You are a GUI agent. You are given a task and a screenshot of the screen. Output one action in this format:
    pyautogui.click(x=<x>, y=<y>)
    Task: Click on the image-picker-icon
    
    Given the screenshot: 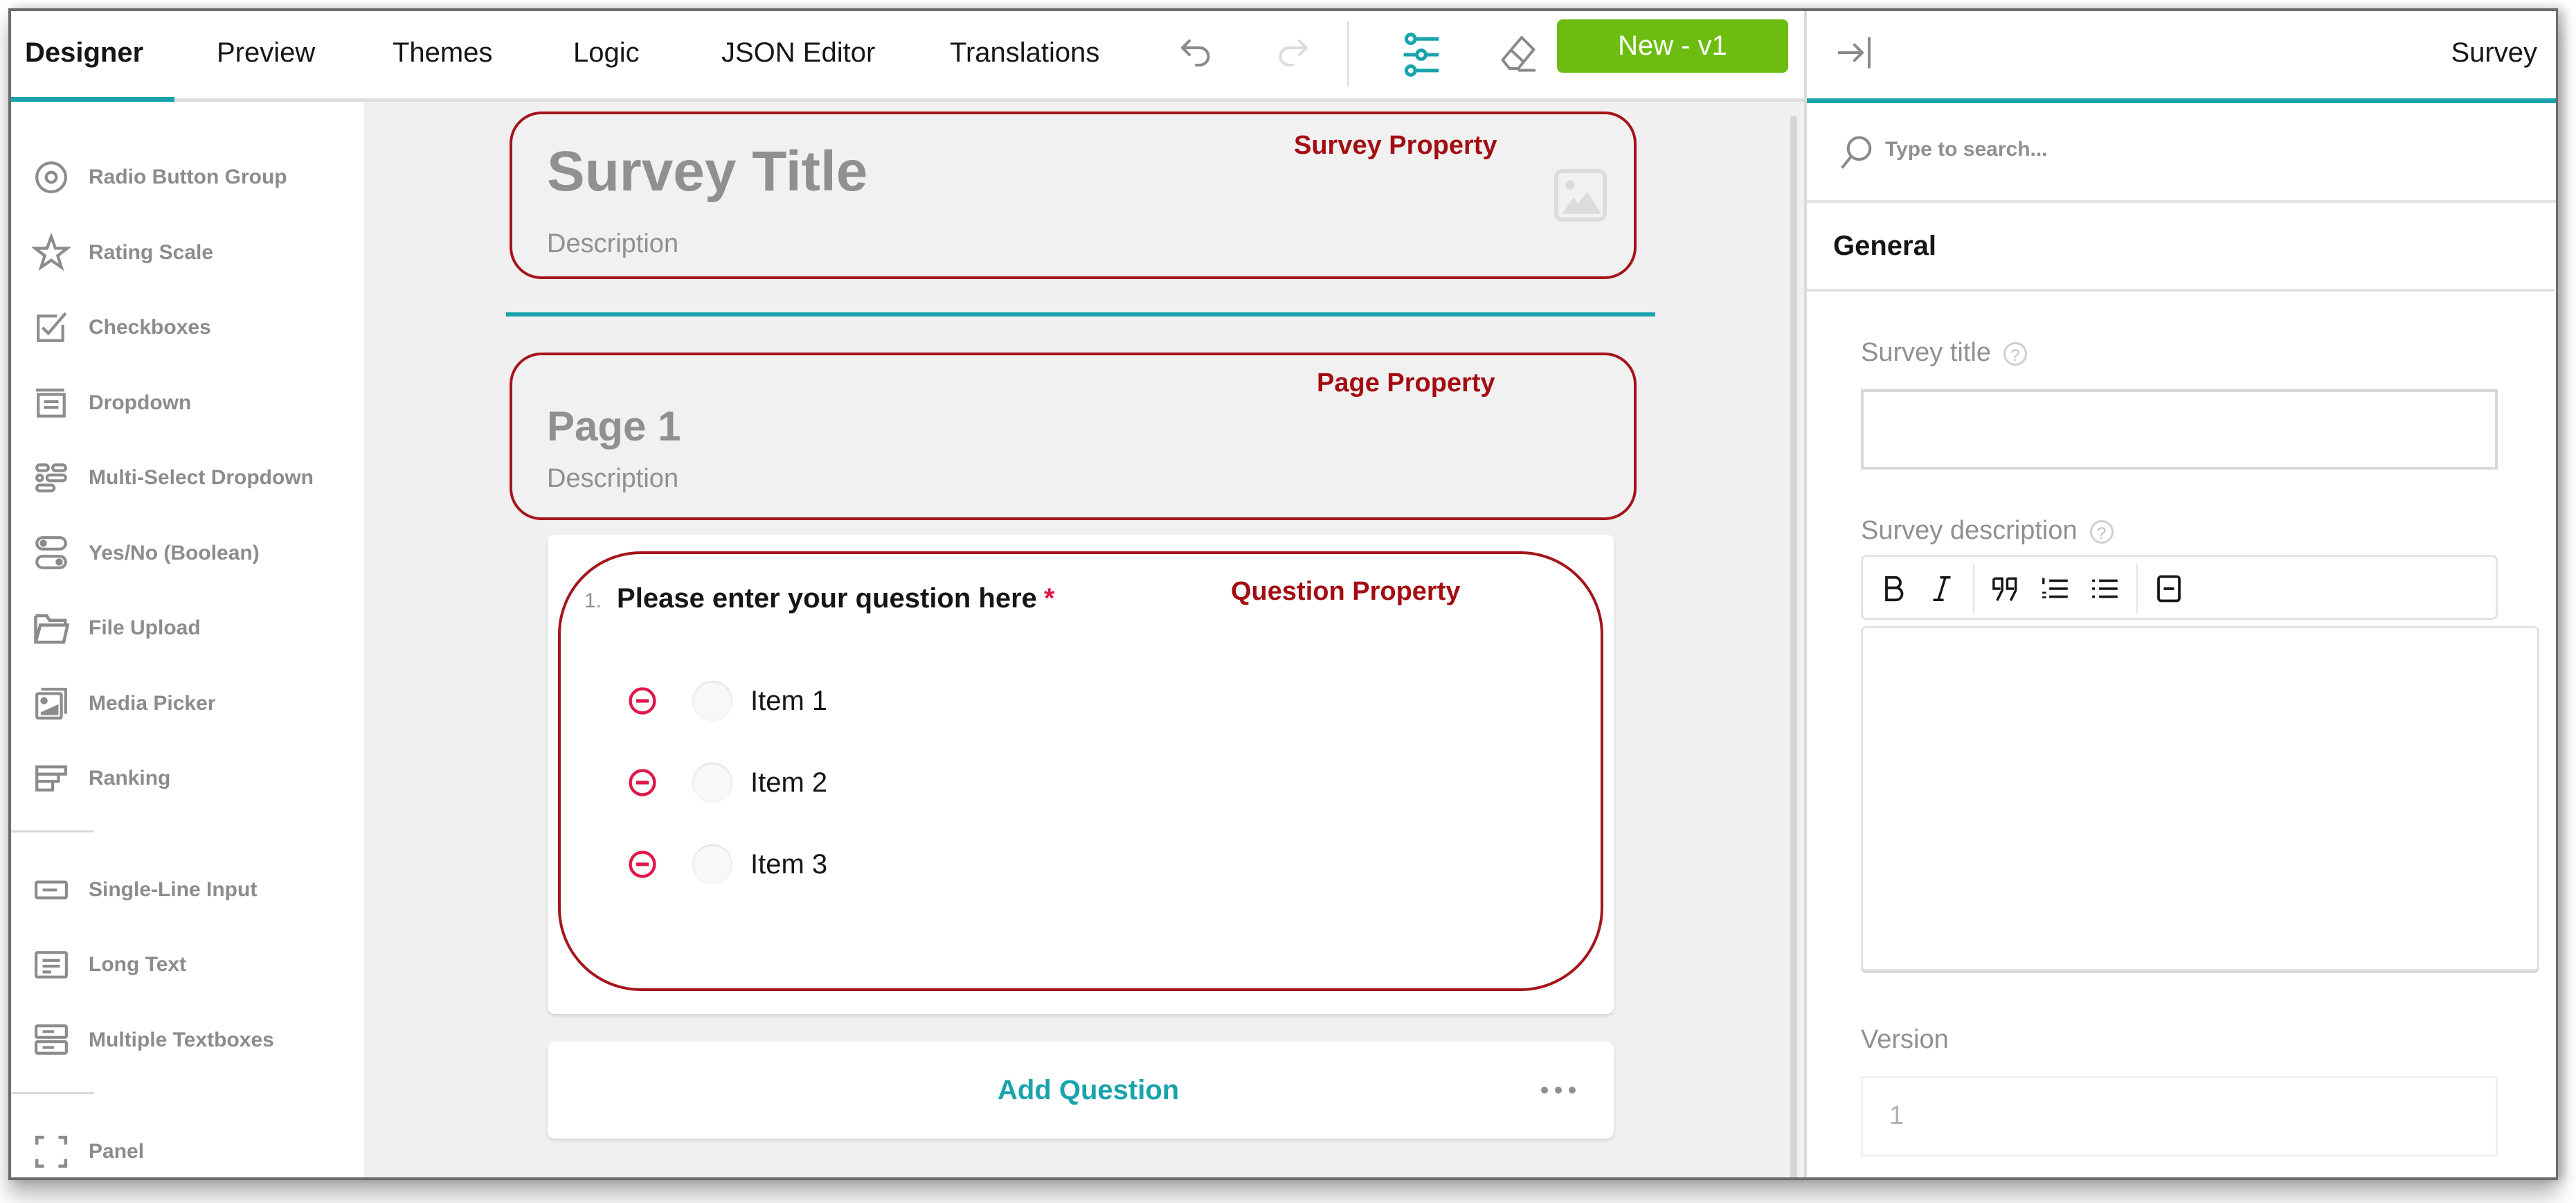 What is the action you would take?
    pyautogui.click(x=51, y=704)
    